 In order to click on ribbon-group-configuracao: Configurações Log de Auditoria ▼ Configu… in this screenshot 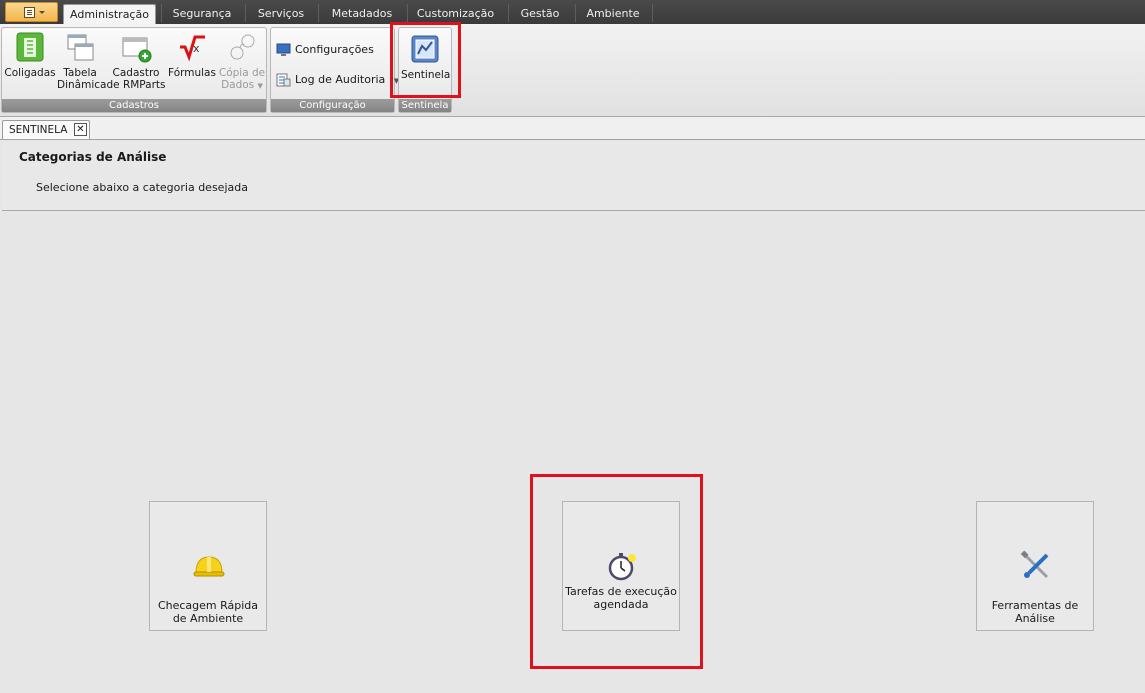, I will do `click(334, 70)`.